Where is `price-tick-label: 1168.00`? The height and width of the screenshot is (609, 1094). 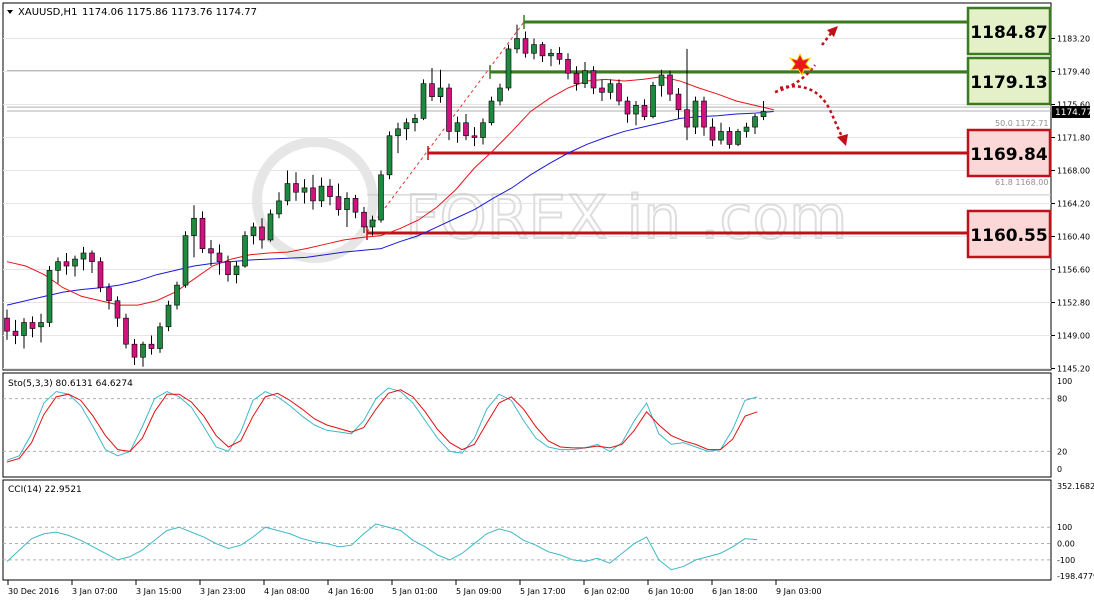
price-tick-label: 1168.00 is located at coordinates (1073, 171).